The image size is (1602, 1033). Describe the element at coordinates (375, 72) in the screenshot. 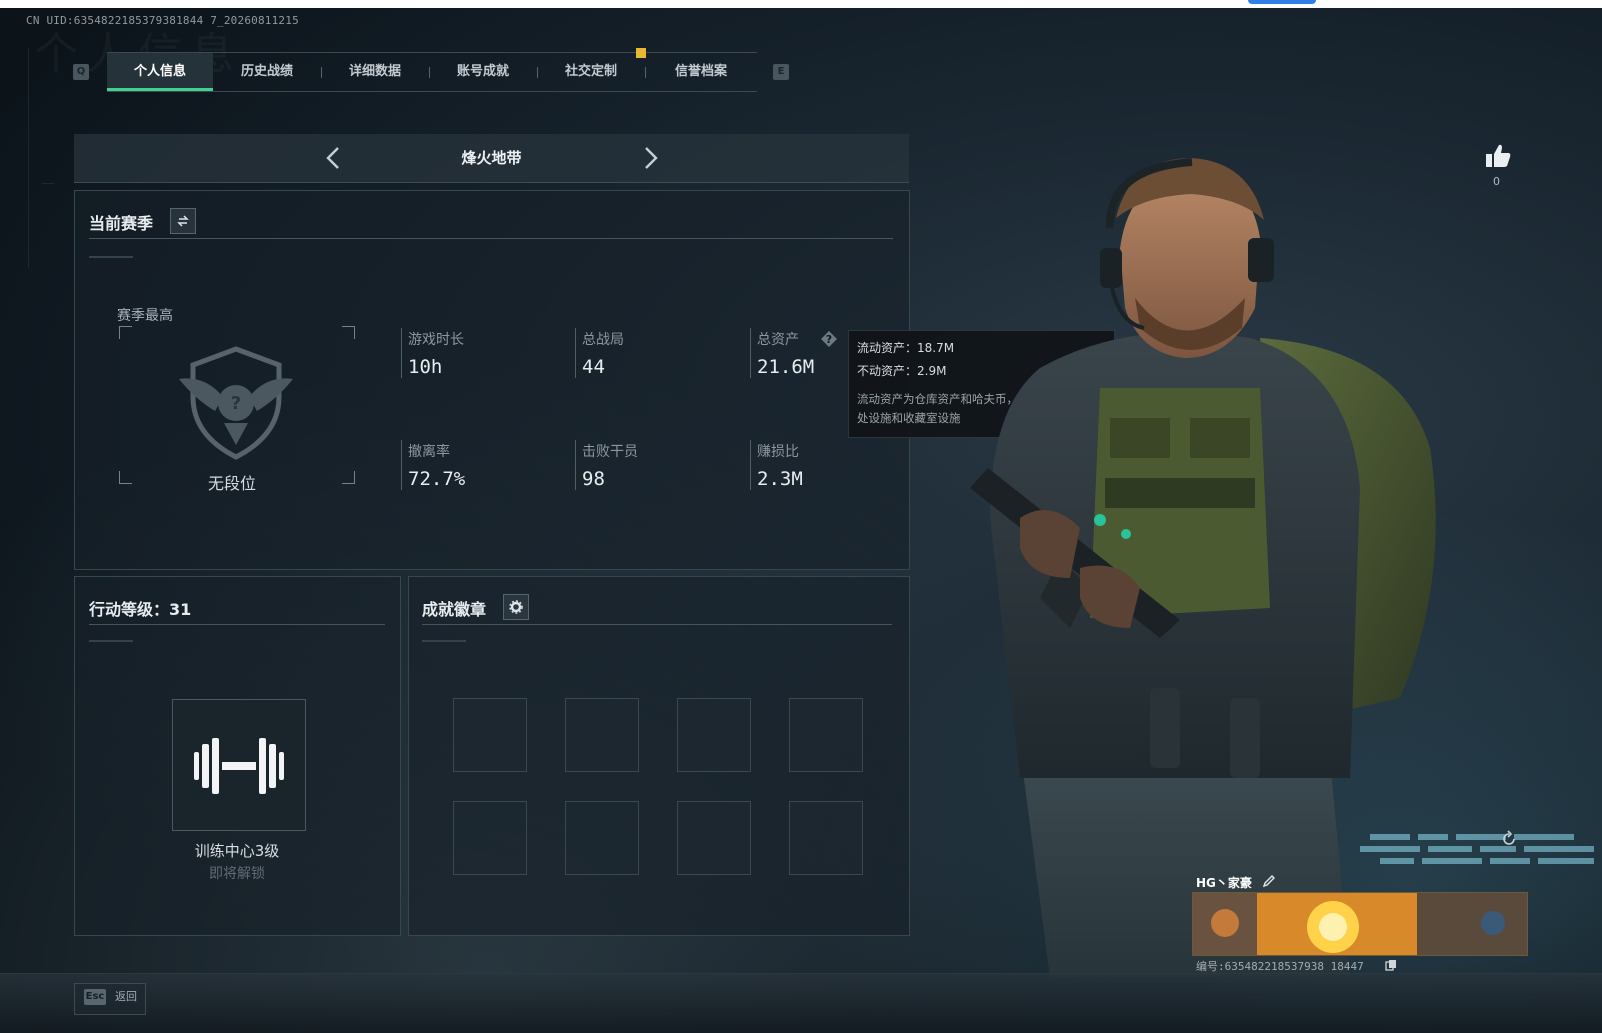

I see `tab-details: 详细数据` at that location.